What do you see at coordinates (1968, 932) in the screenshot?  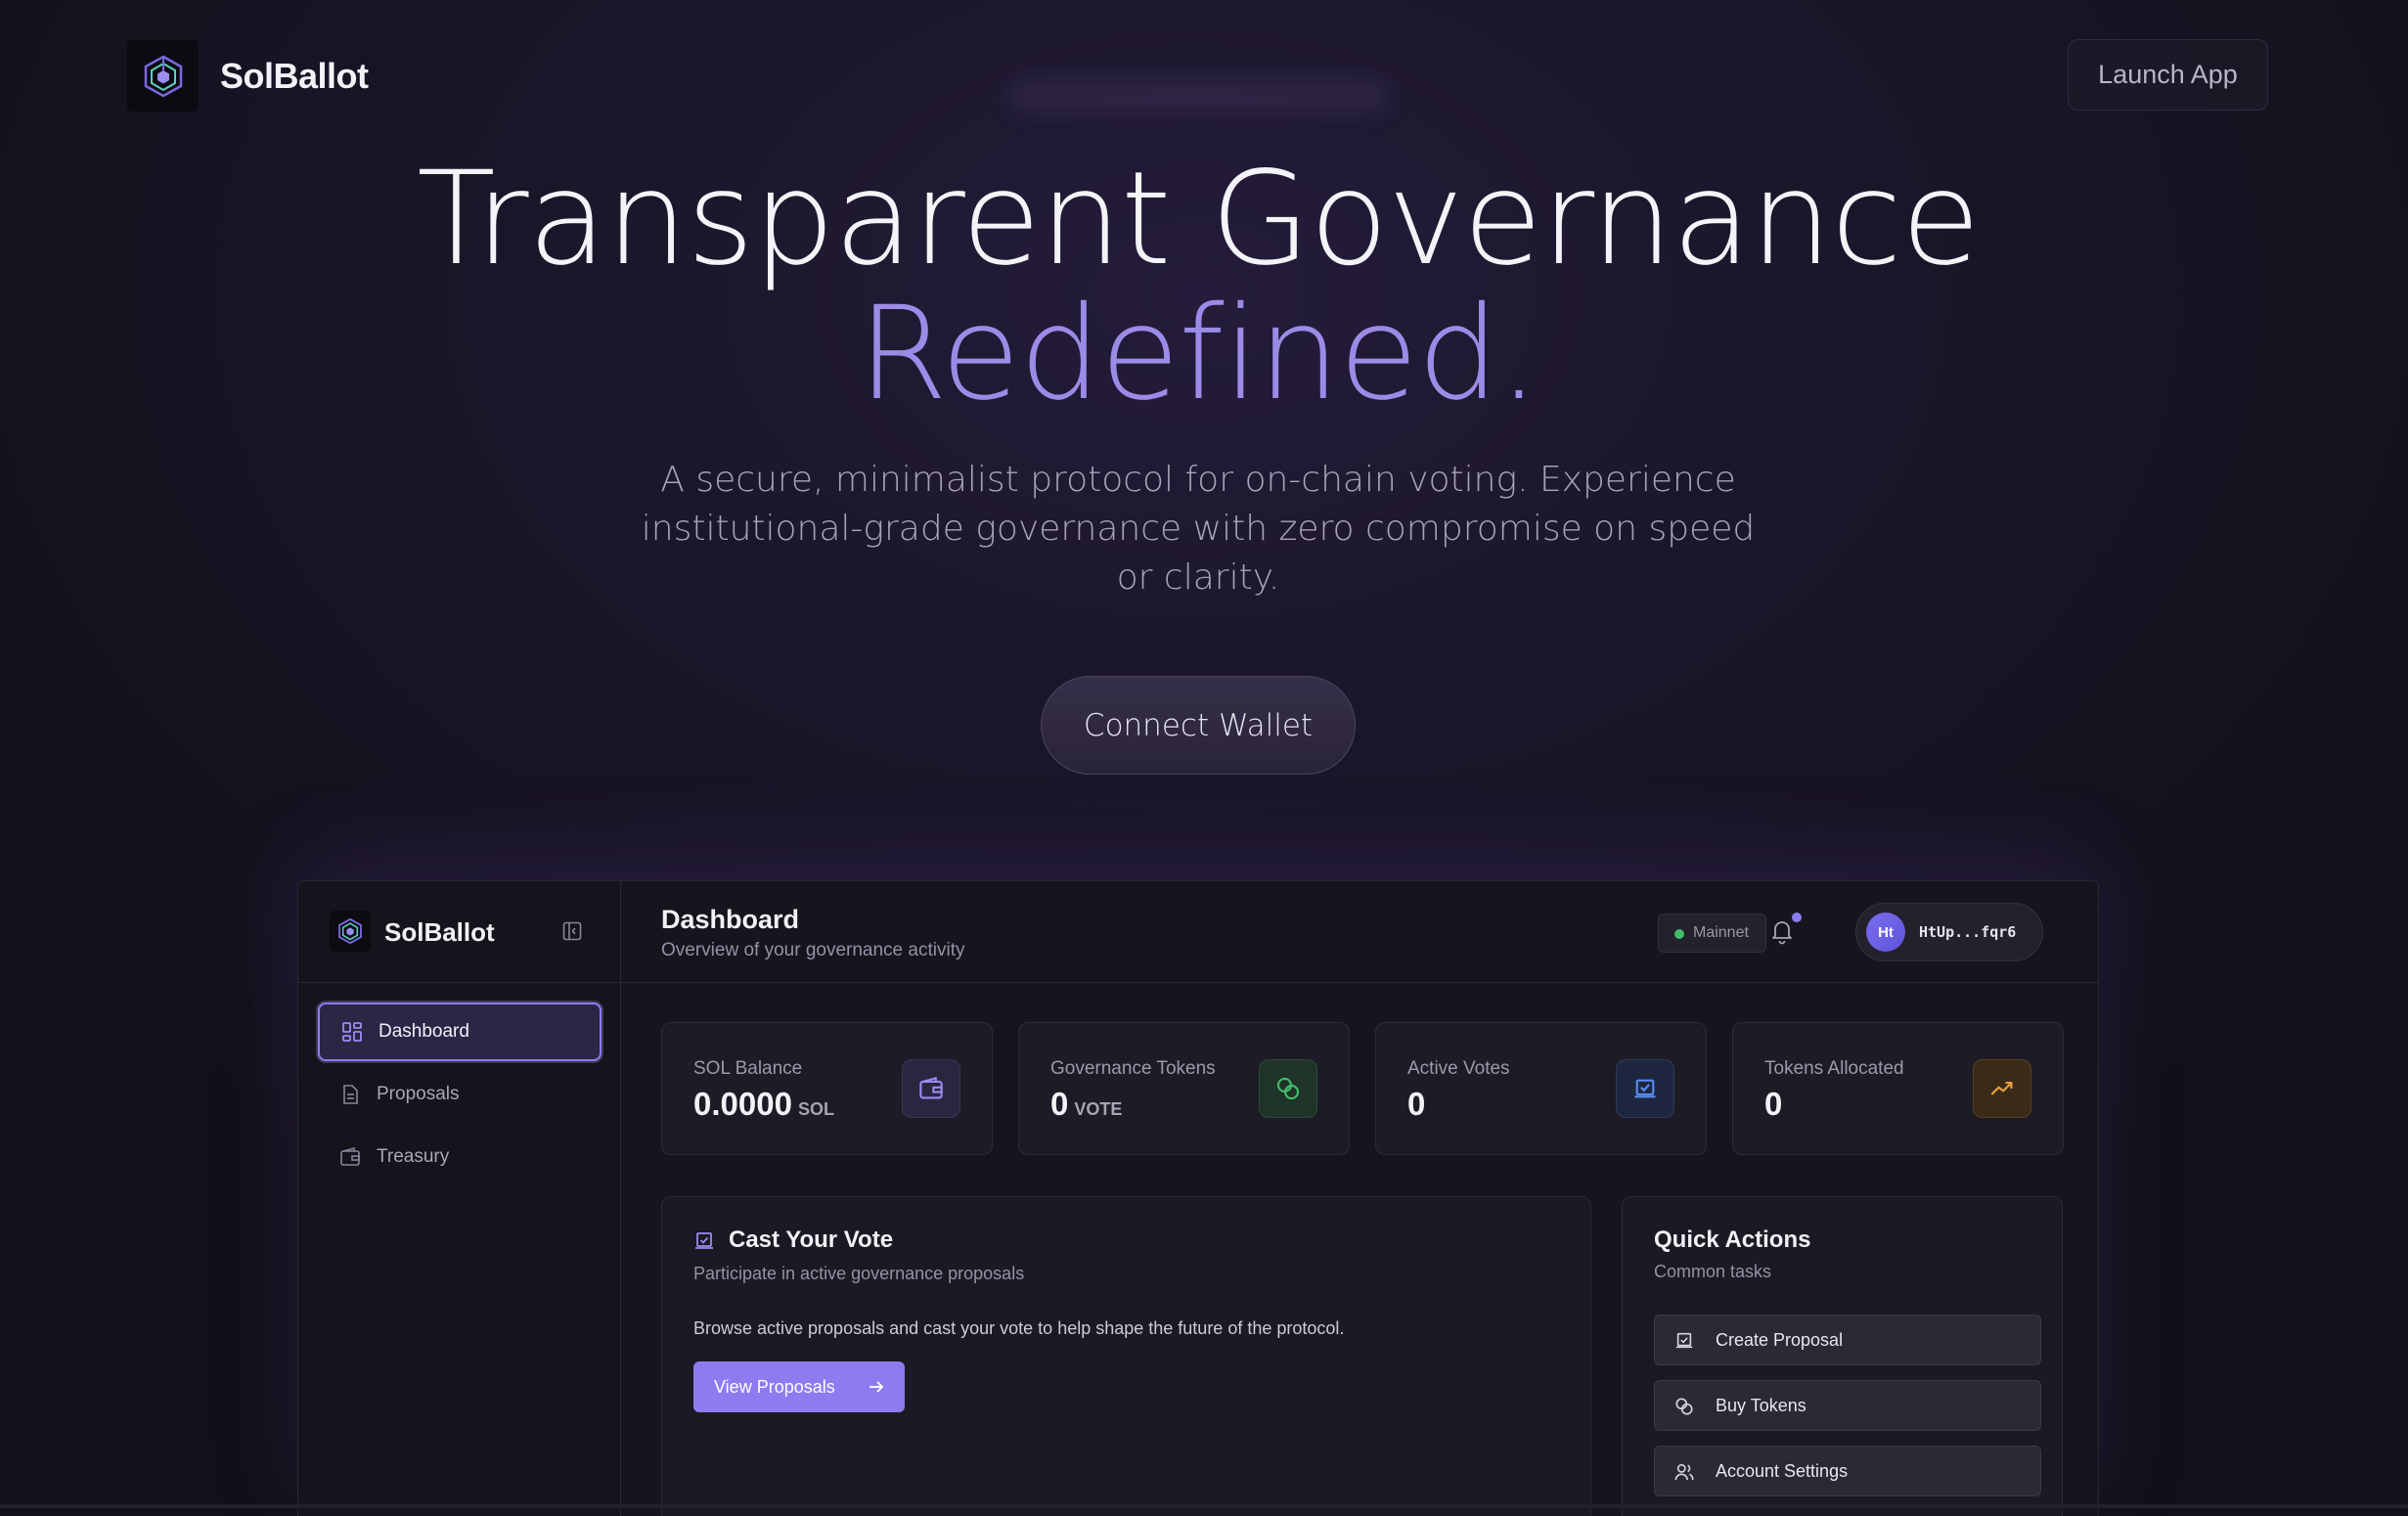 I see `wallet-address: HtUp...fqr6` at bounding box center [1968, 932].